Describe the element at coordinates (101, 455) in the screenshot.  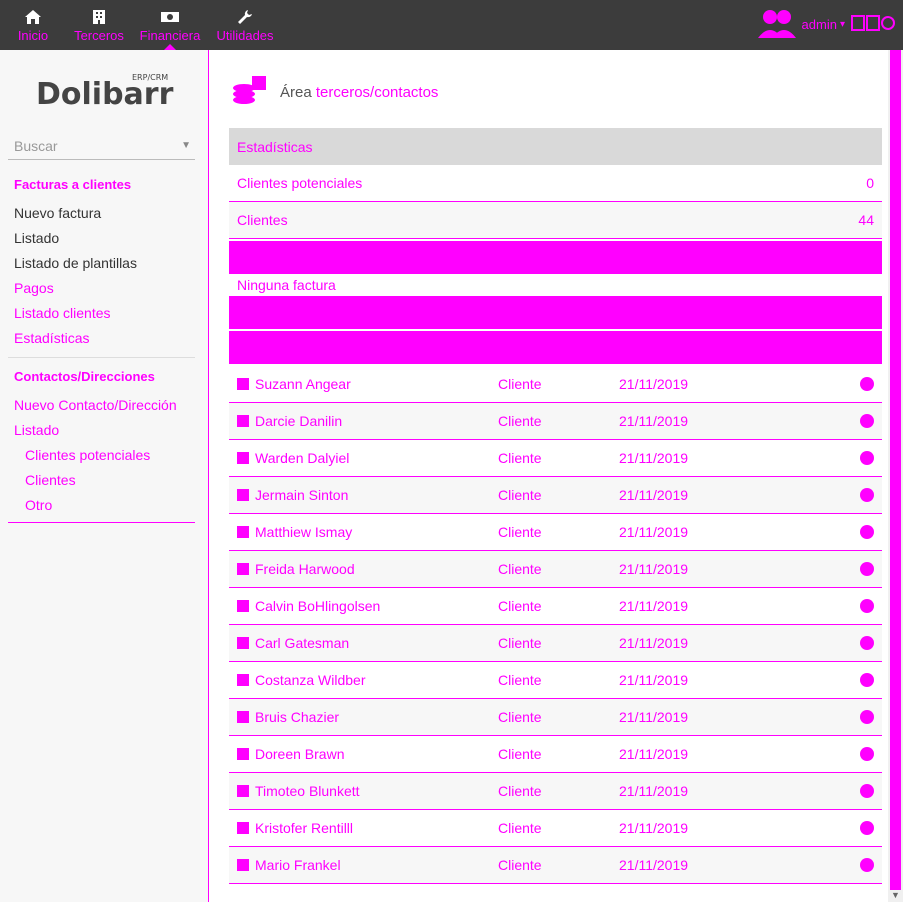
I see `menu-subitem-prospects: Clientes potenciales` at that location.